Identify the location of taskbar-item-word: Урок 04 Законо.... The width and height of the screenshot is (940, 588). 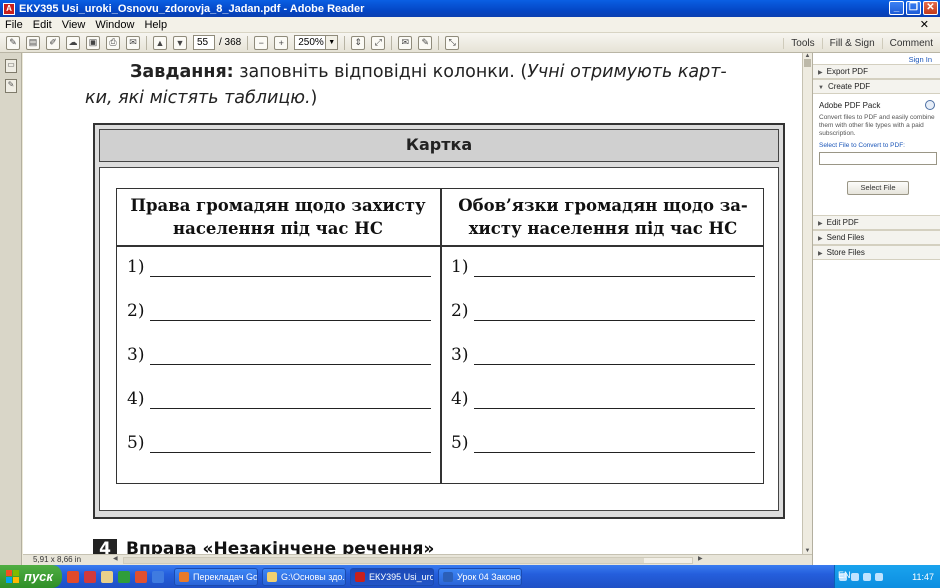
(480, 576).